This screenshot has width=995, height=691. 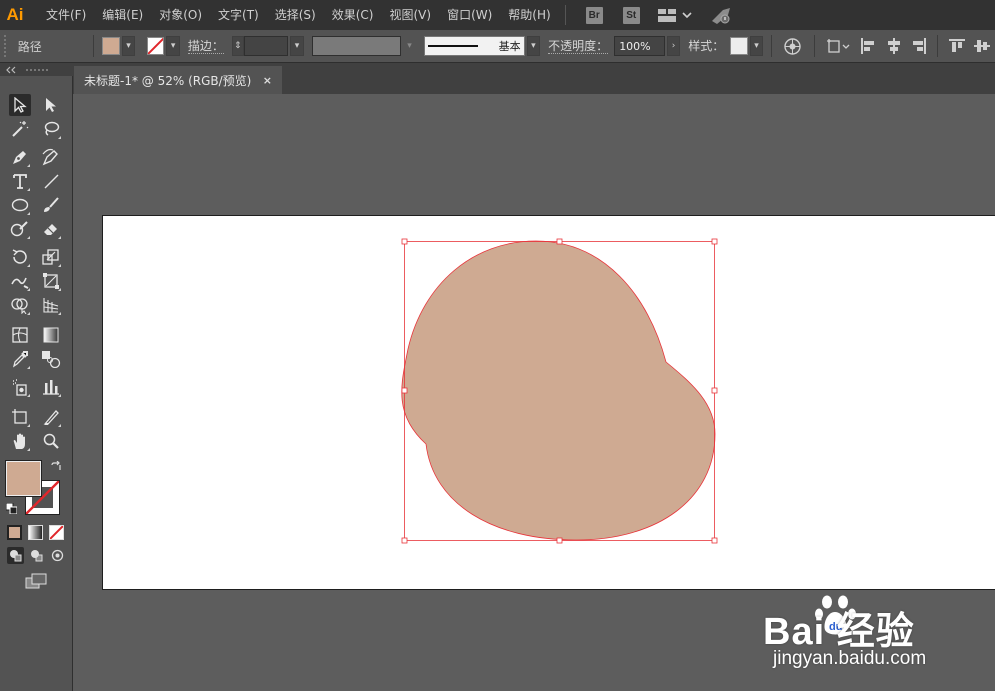 What do you see at coordinates (756, 46) in the screenshot?
I see `style-dropdown: ▾` at bounding box center [756, 46].